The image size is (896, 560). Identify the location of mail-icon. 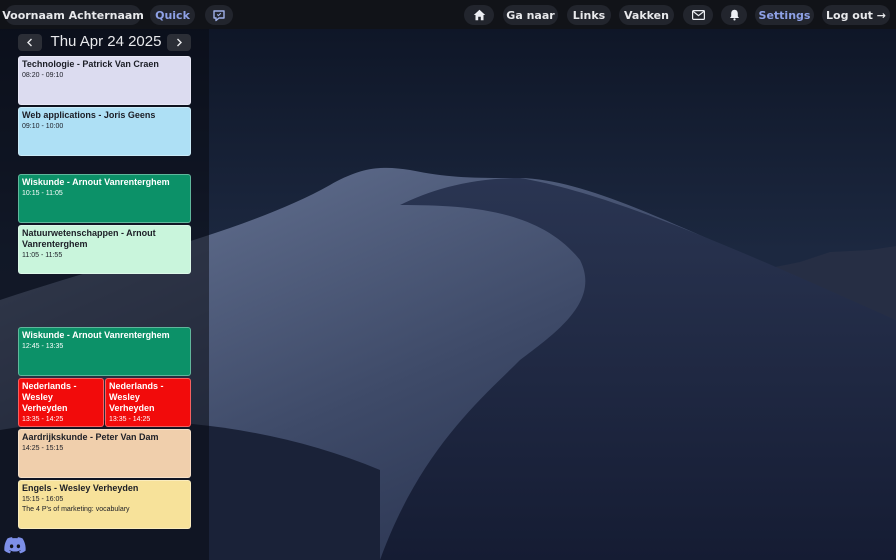
(698, 15).